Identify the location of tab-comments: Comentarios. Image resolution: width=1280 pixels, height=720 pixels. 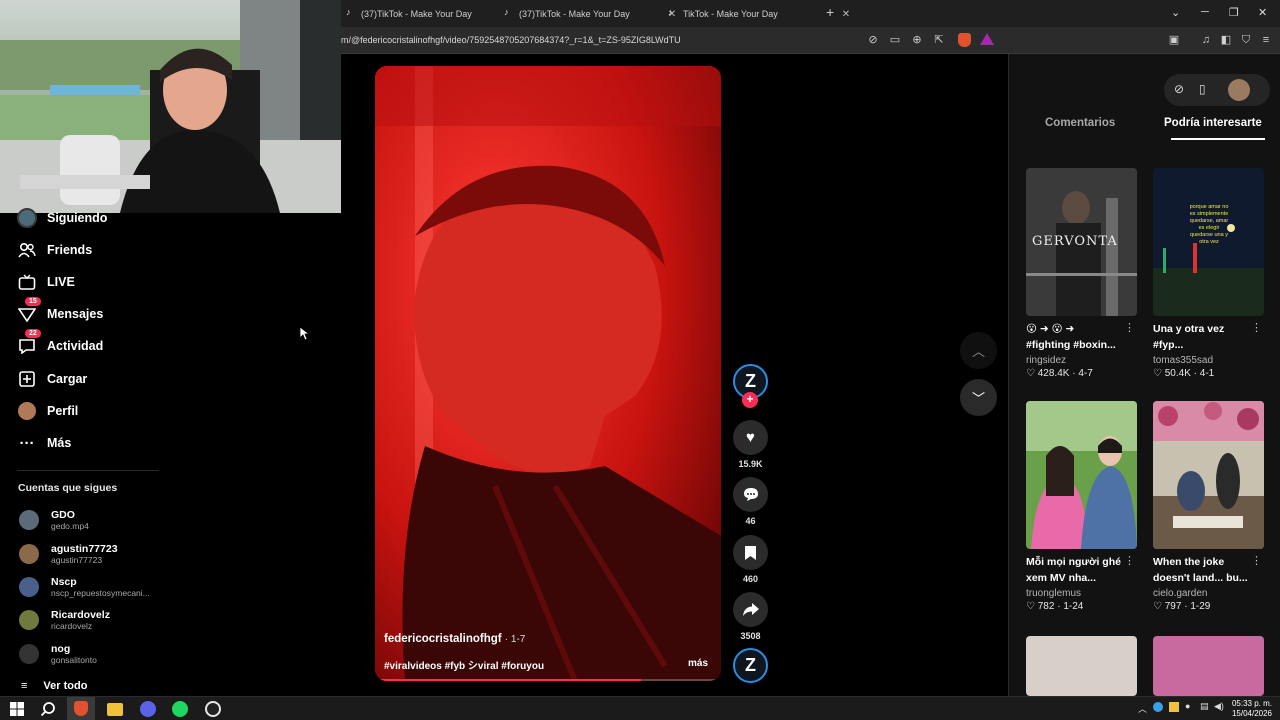
(1080, 123).